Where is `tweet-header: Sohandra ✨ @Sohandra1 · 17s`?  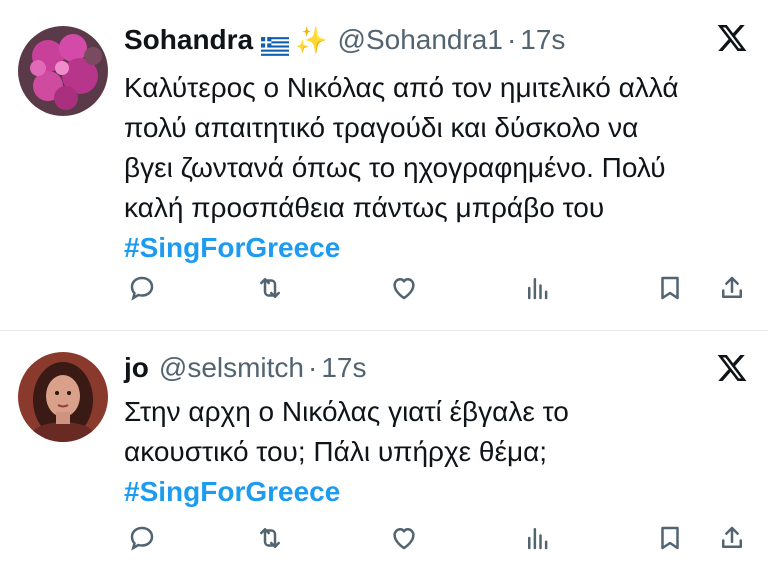
tweet-header: Sohandra ✨ @Sohandra1 · 17s is located at coordinates (344, 40).